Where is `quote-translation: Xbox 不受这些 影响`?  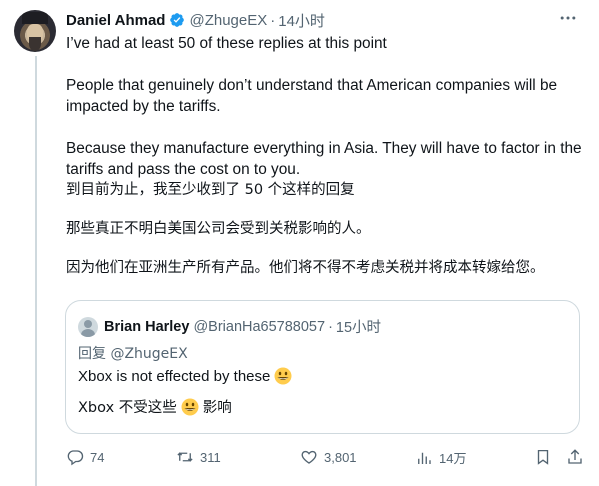
quote-translation: Xbox 不受这些 影响 is located at coordinates (155, 406).